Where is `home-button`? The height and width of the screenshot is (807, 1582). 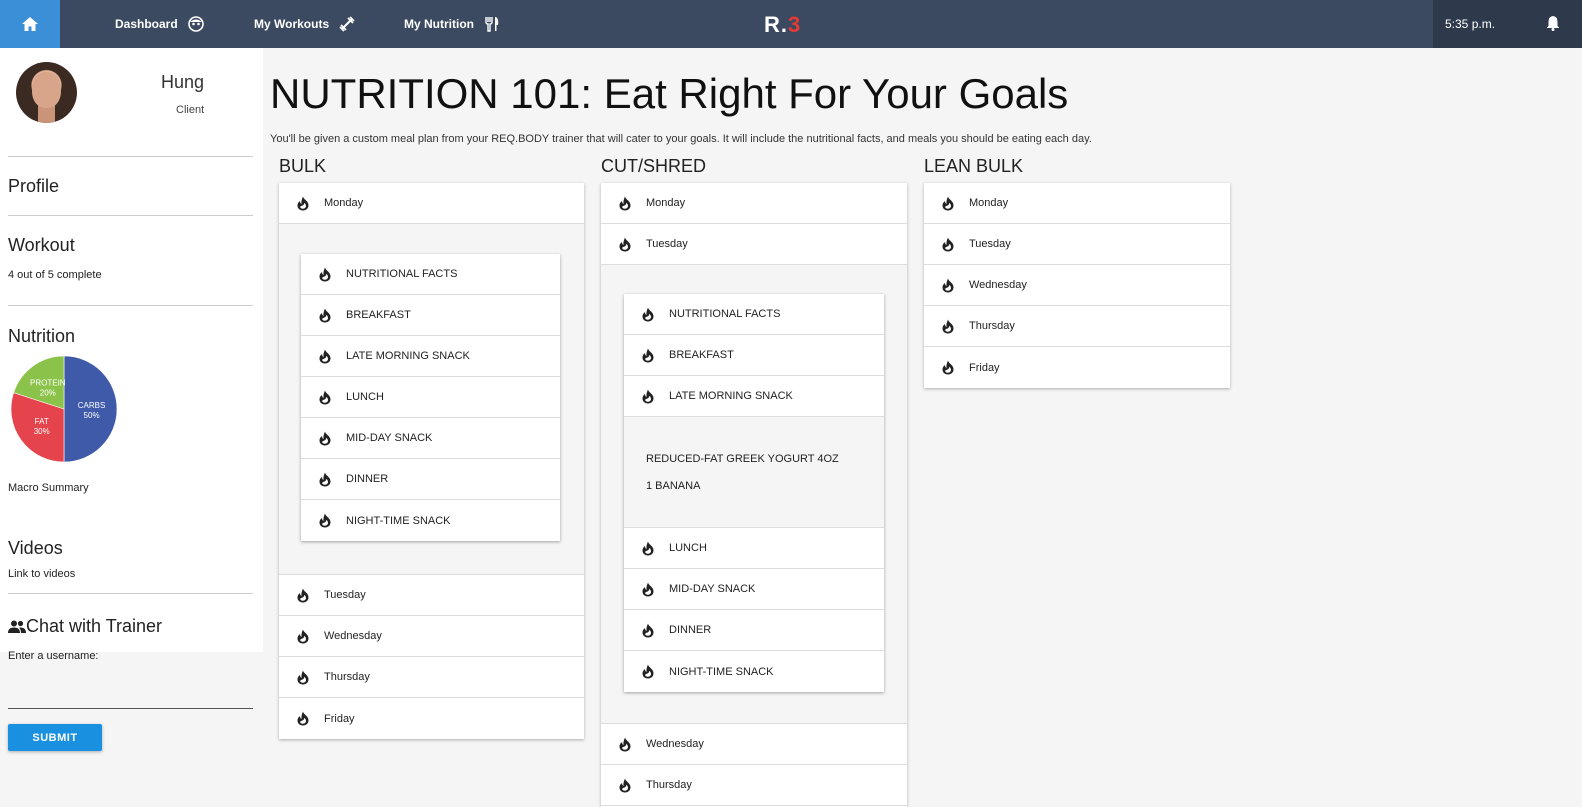 home-button is located at coordinates (30, 24).